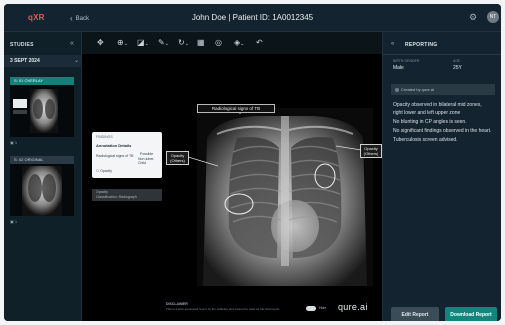 The height and width of the screenshot is (325, 505). What do you see at coordinates (143, 42) in the screenshot?
I see `contrast-icon: ◪⌄` at bounding box center [143, 42].